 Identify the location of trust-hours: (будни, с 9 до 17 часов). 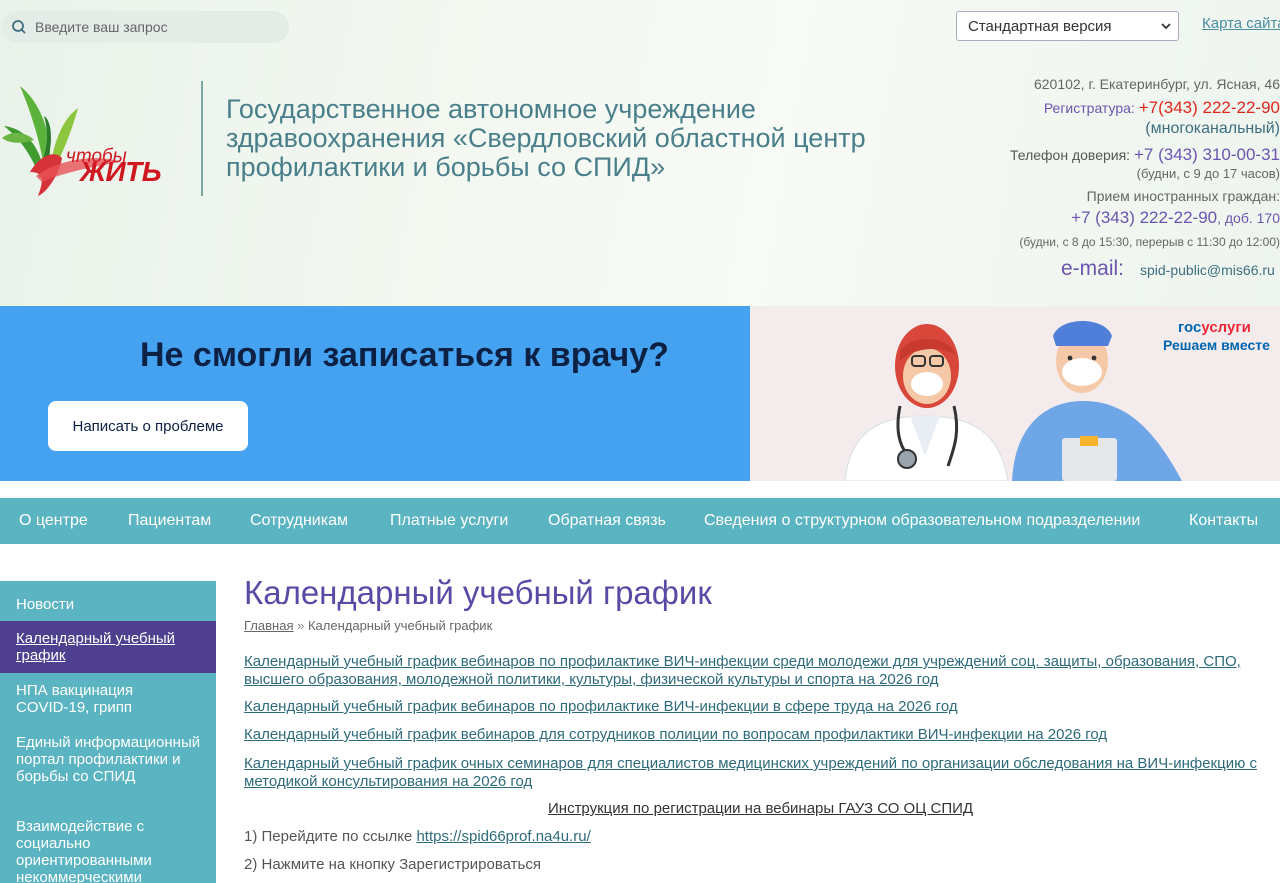
(1208, 173).